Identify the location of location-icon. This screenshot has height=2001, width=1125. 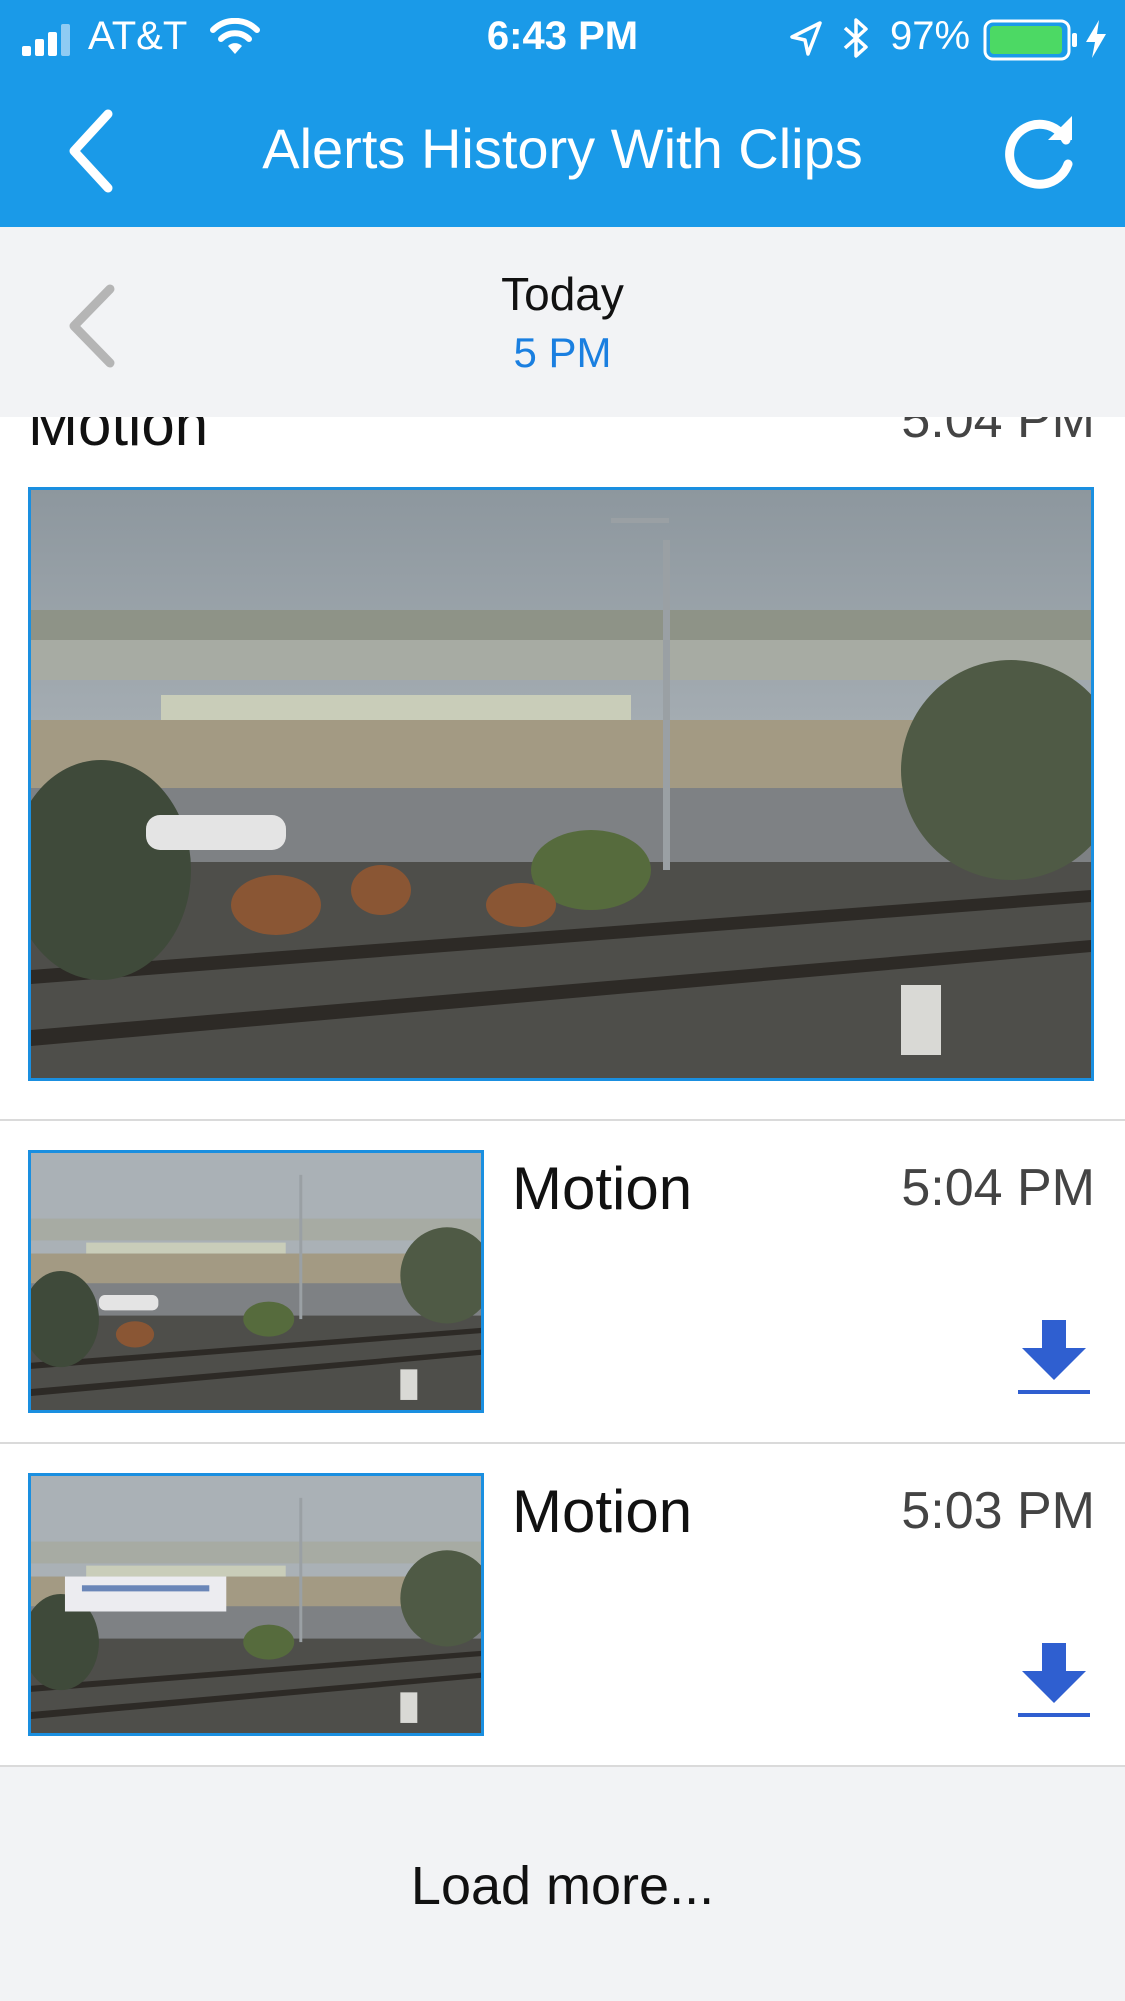
(806, 38).